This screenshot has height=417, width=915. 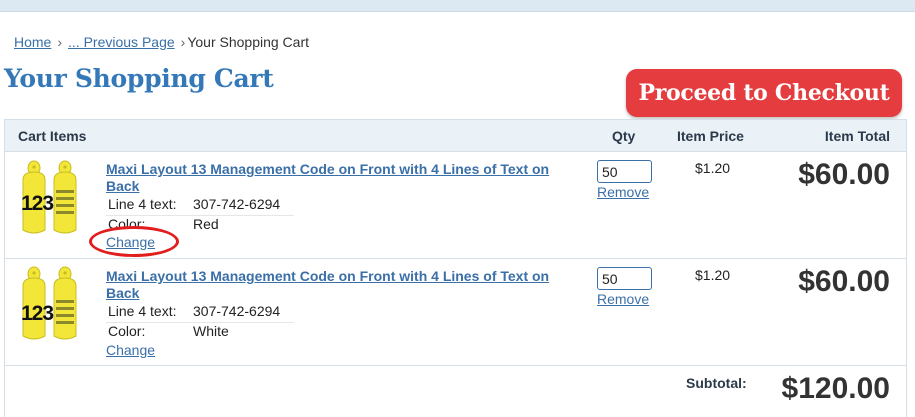 What do you see at coordinates (52, 136) in the screenshot?
I see `header-cart-items: Cart Items` at bounding box center [52, 136].